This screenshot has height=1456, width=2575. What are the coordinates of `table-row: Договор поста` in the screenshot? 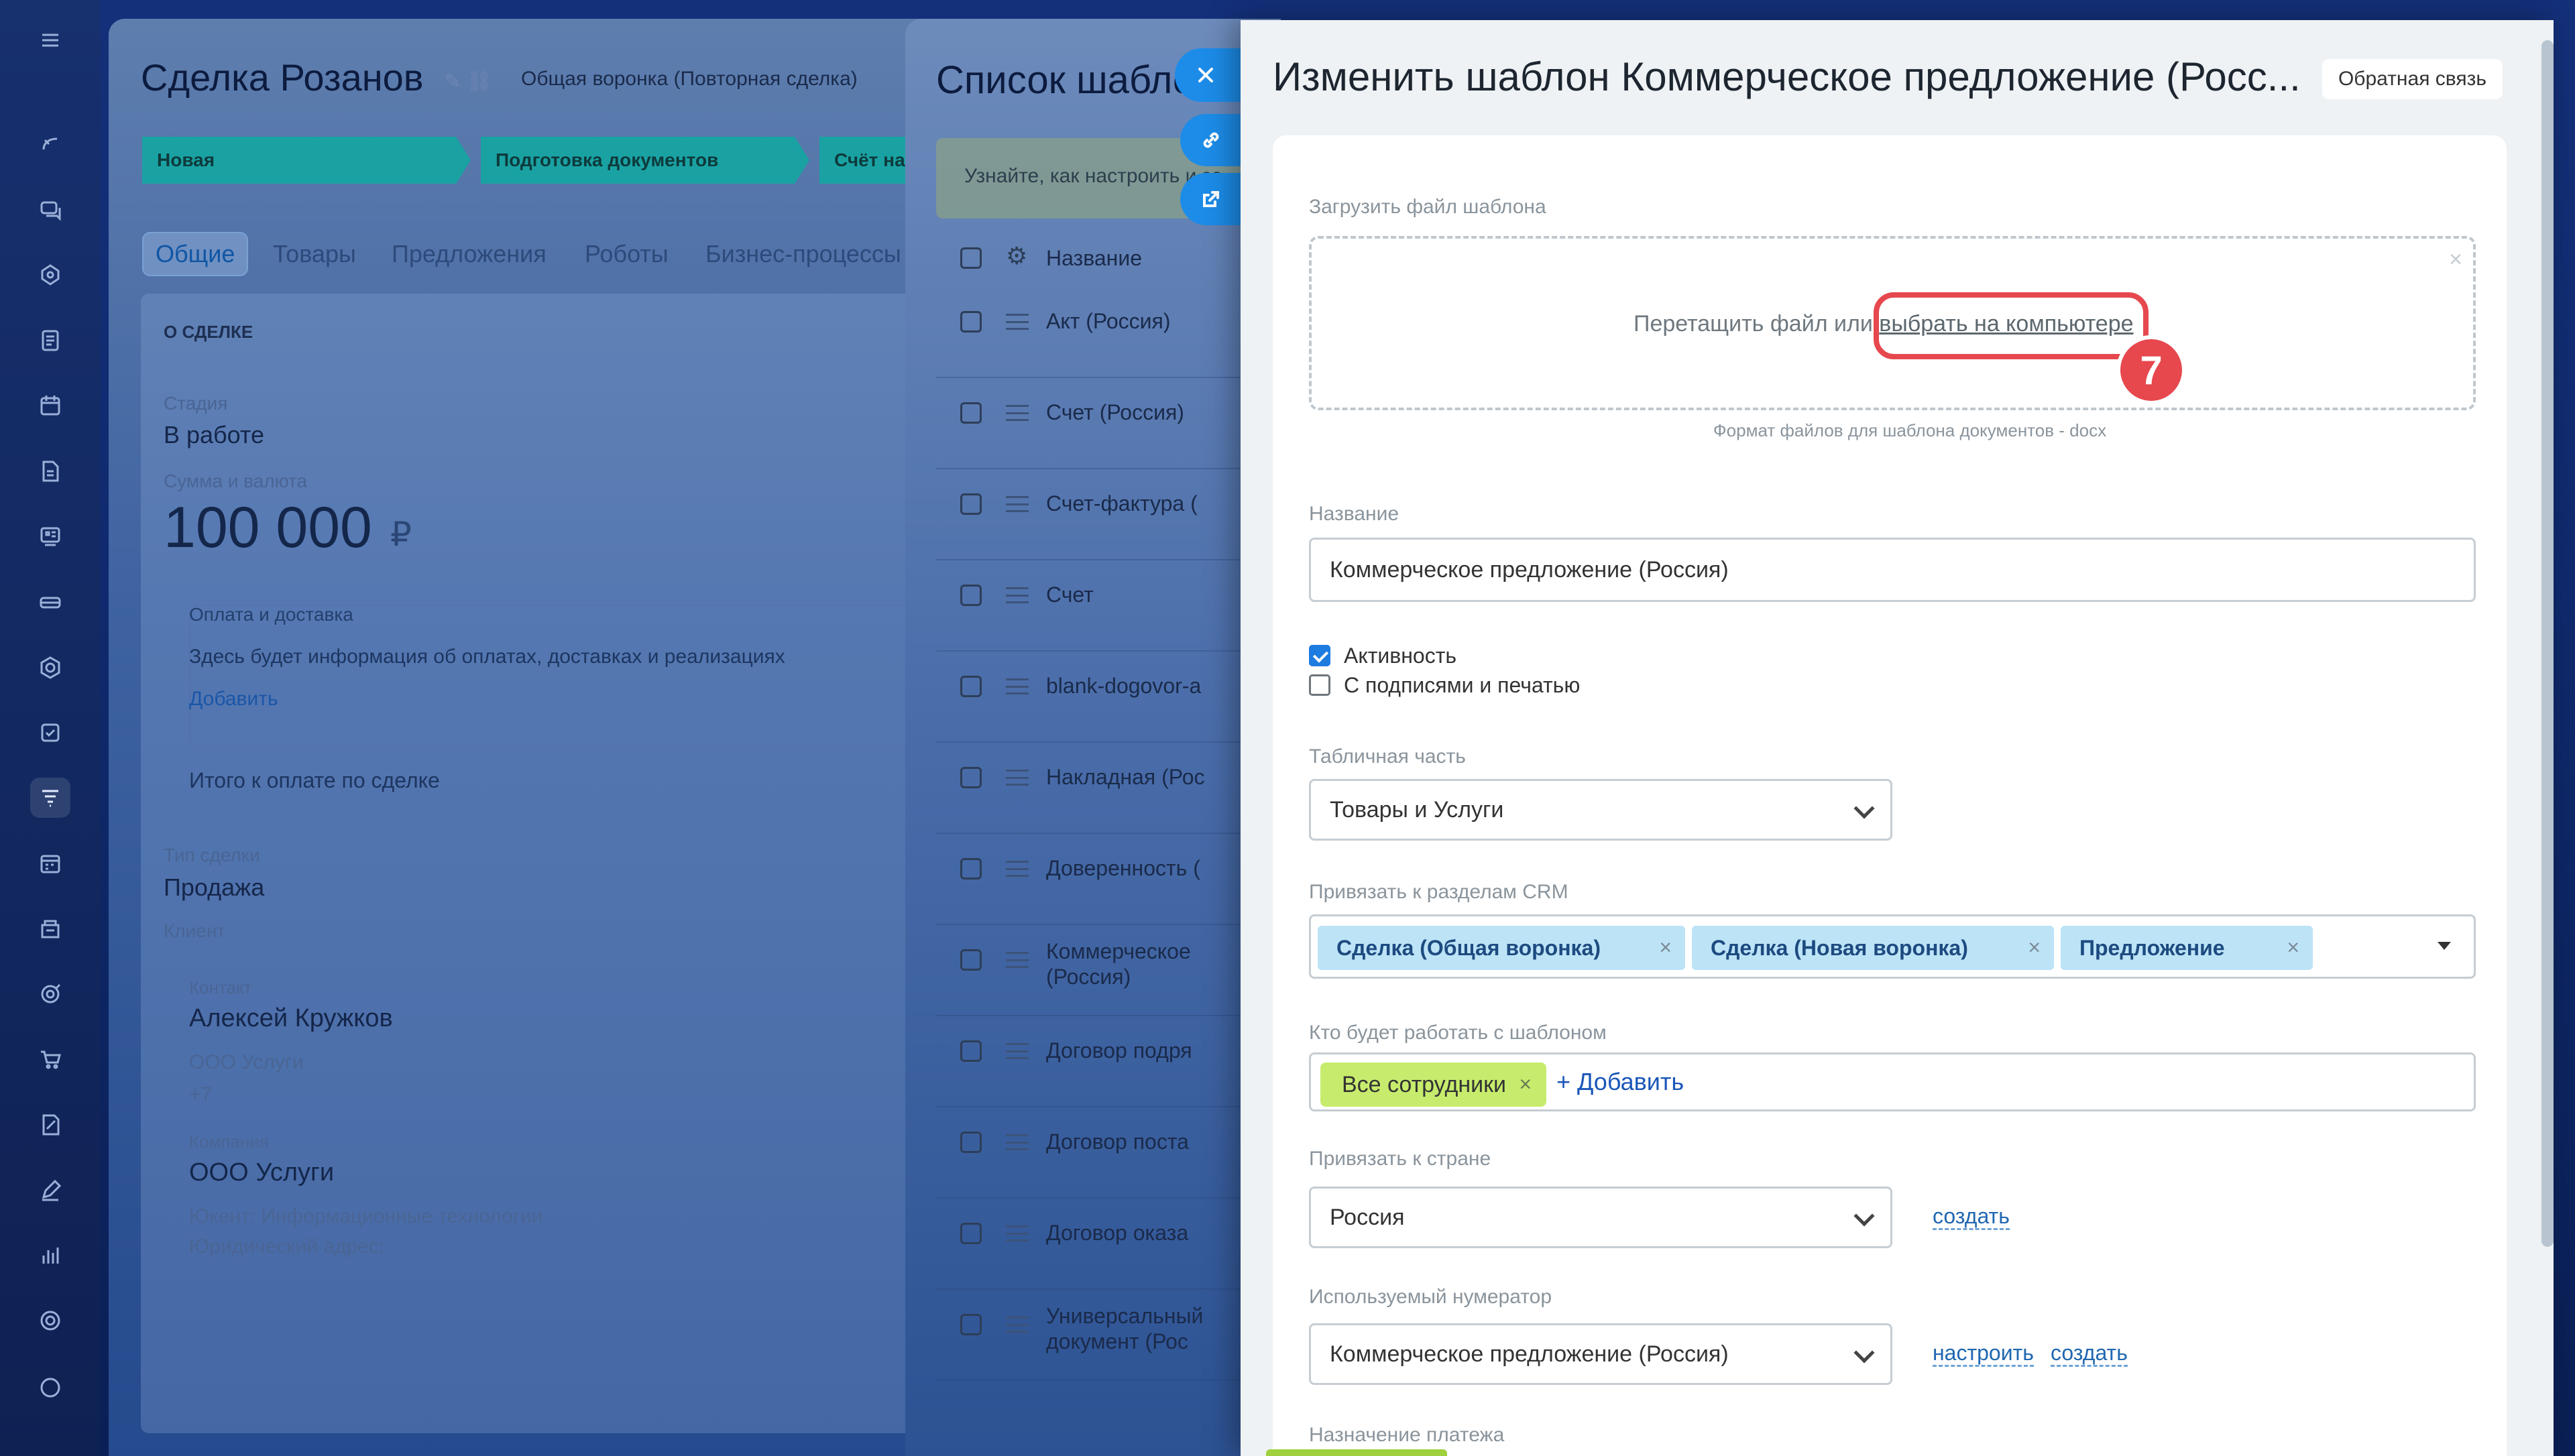 It's located at (1108, 1153).